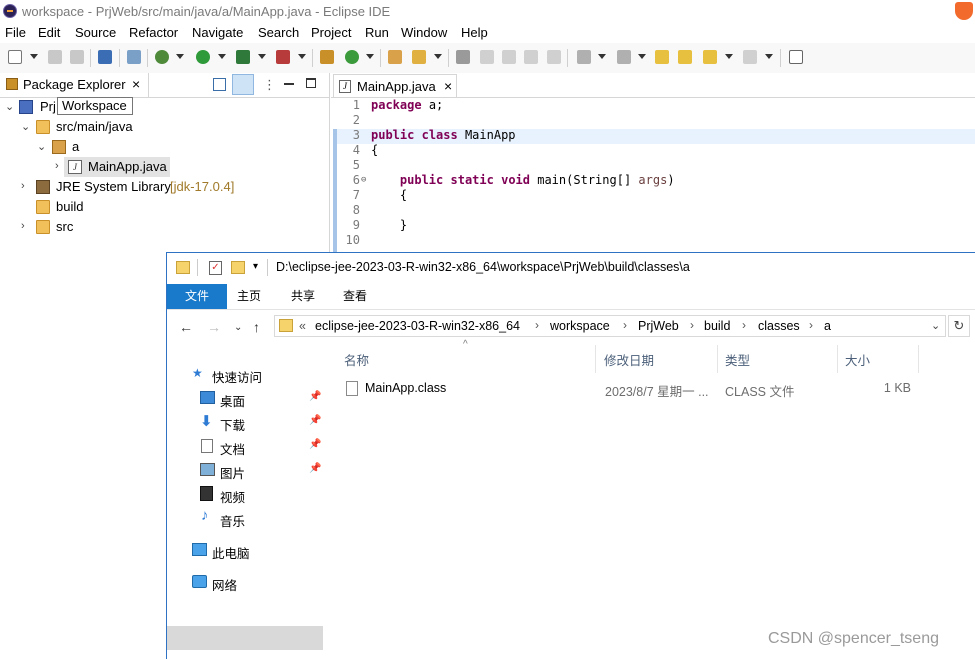 This screenshot has width=975, height=660. Describe the element at coordinates (245, 518) in the screenshot. I see `nav-item-music: ♪ 音乐` at that location.